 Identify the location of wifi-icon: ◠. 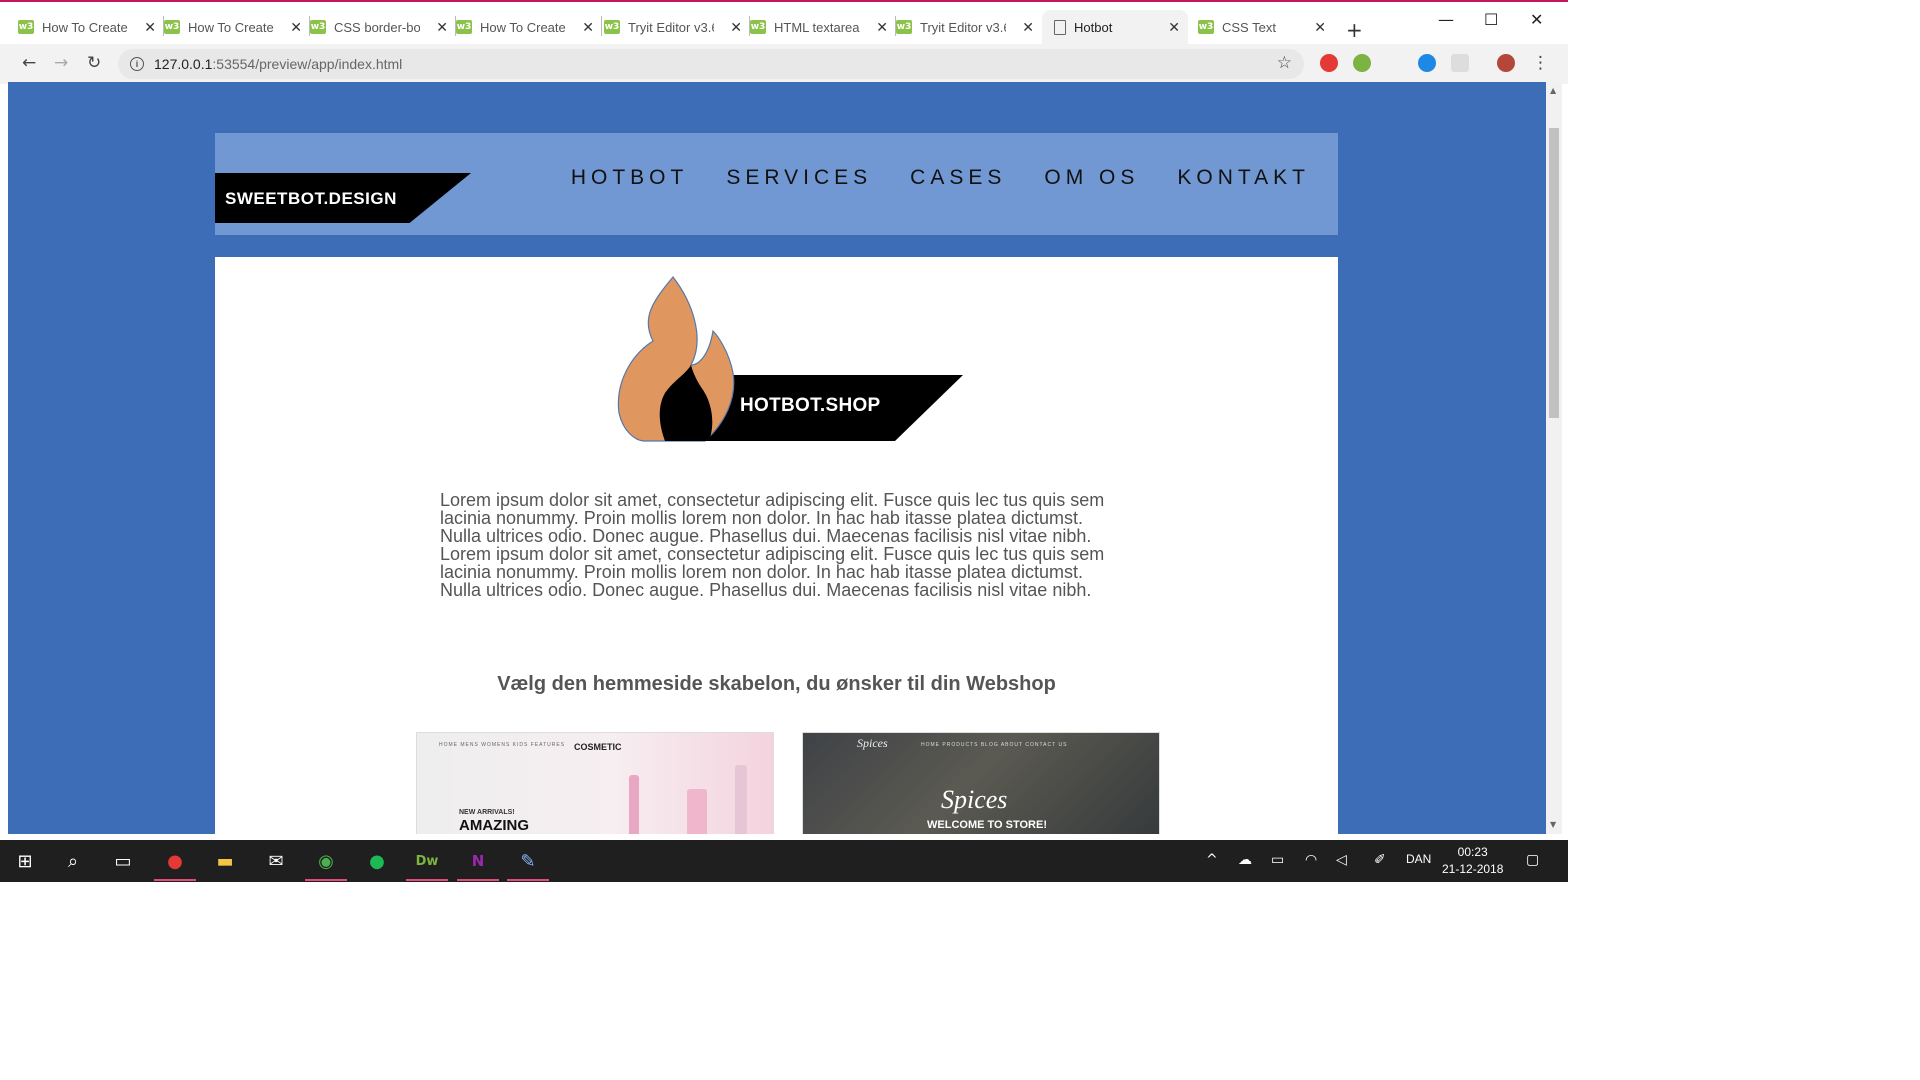
(1311, 860).